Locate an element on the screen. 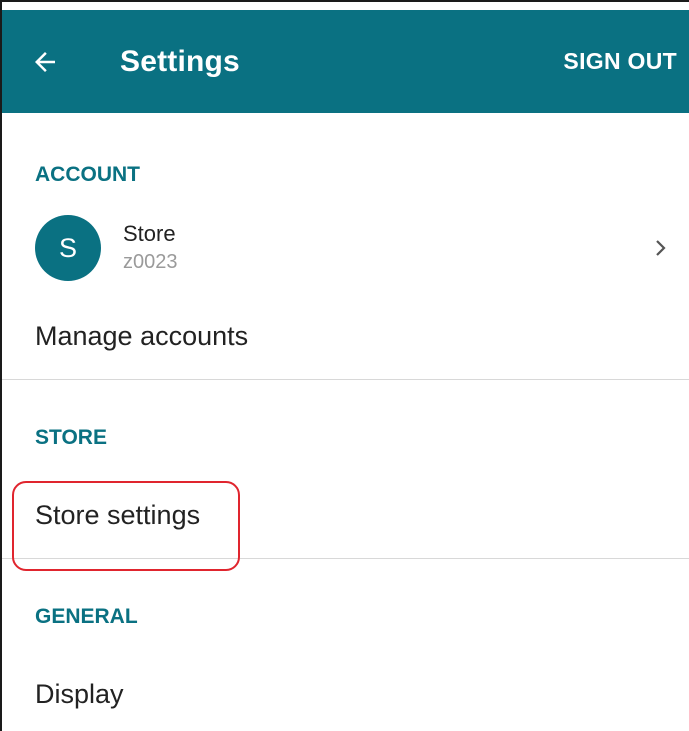 The width and height of the screenshot is (689, 731). arrow-left-icon is located at coordinates (45, 61).